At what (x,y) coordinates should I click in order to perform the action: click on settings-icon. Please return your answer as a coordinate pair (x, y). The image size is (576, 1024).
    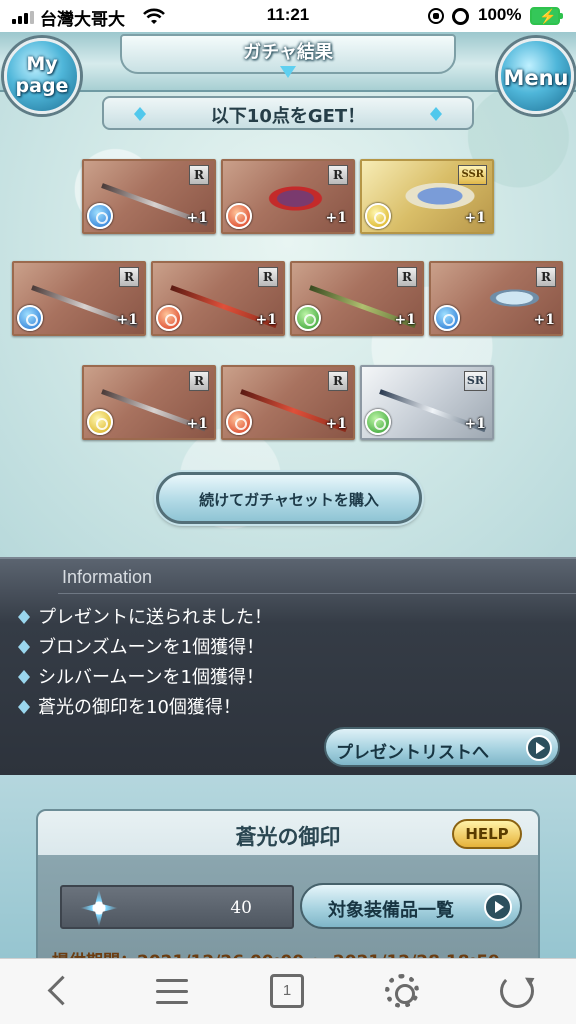
    Looking at the image, I should click on (402, 991).